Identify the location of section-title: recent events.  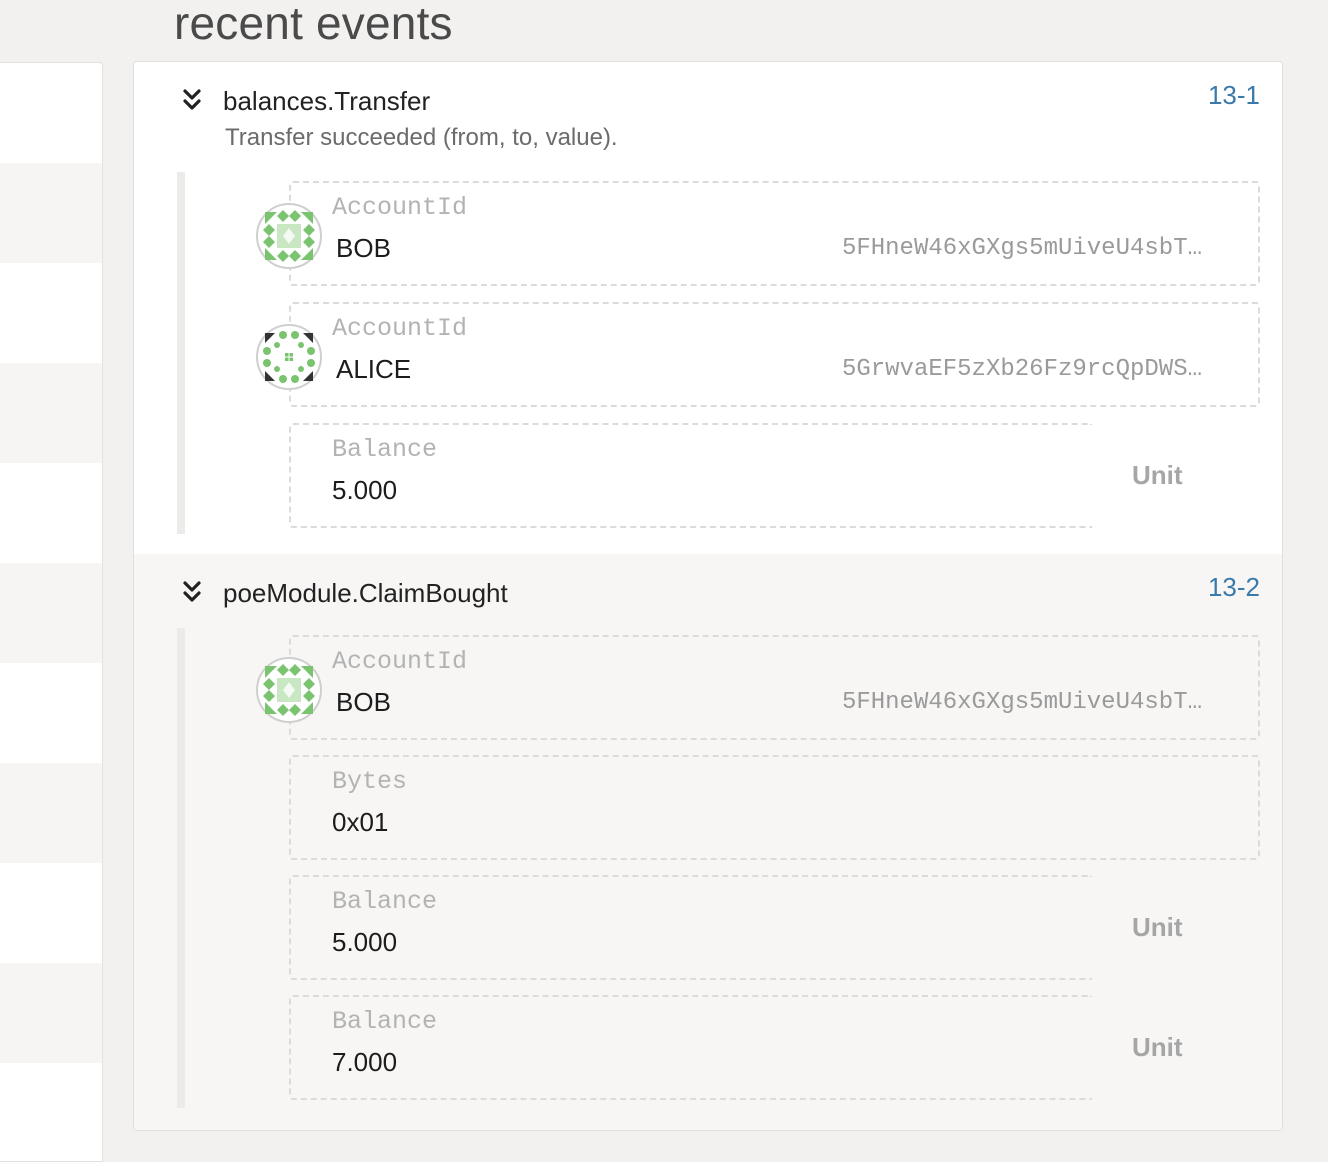
(313, 24).